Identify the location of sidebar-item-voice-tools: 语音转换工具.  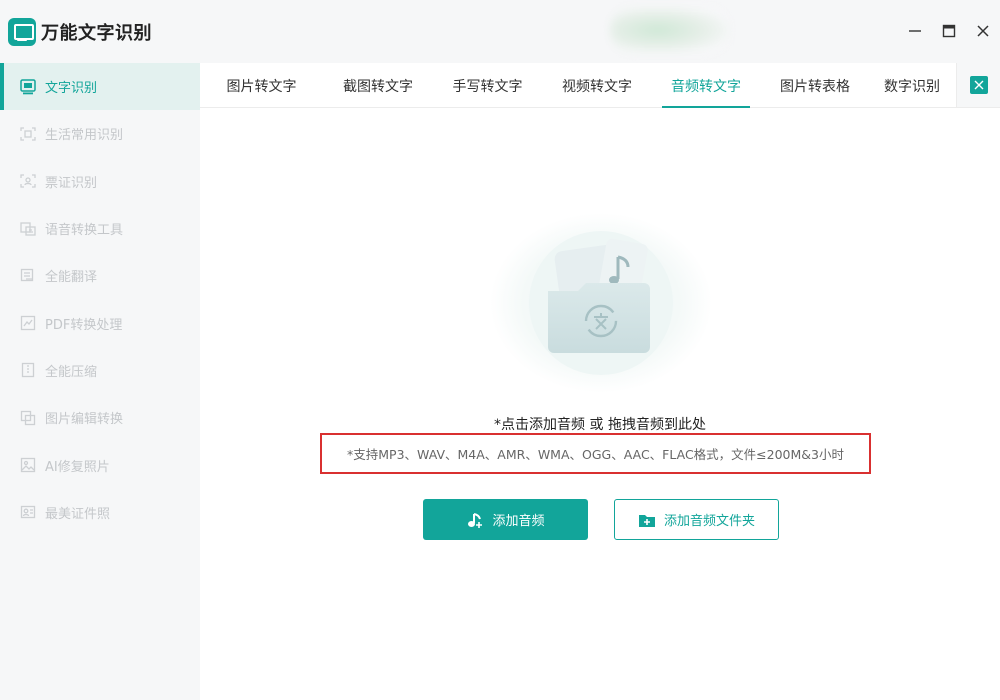
(100, 228).